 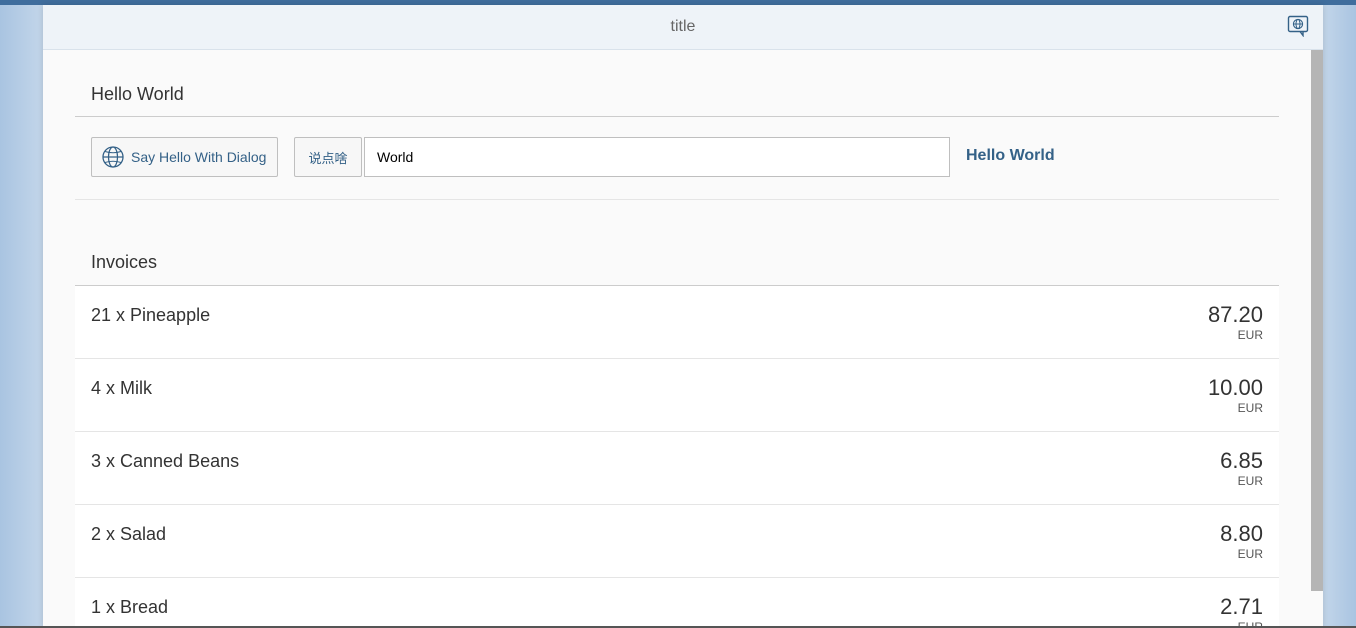 I want to click on invoice-item-price: 10.00 EUR, so click(x=1235, y=395).